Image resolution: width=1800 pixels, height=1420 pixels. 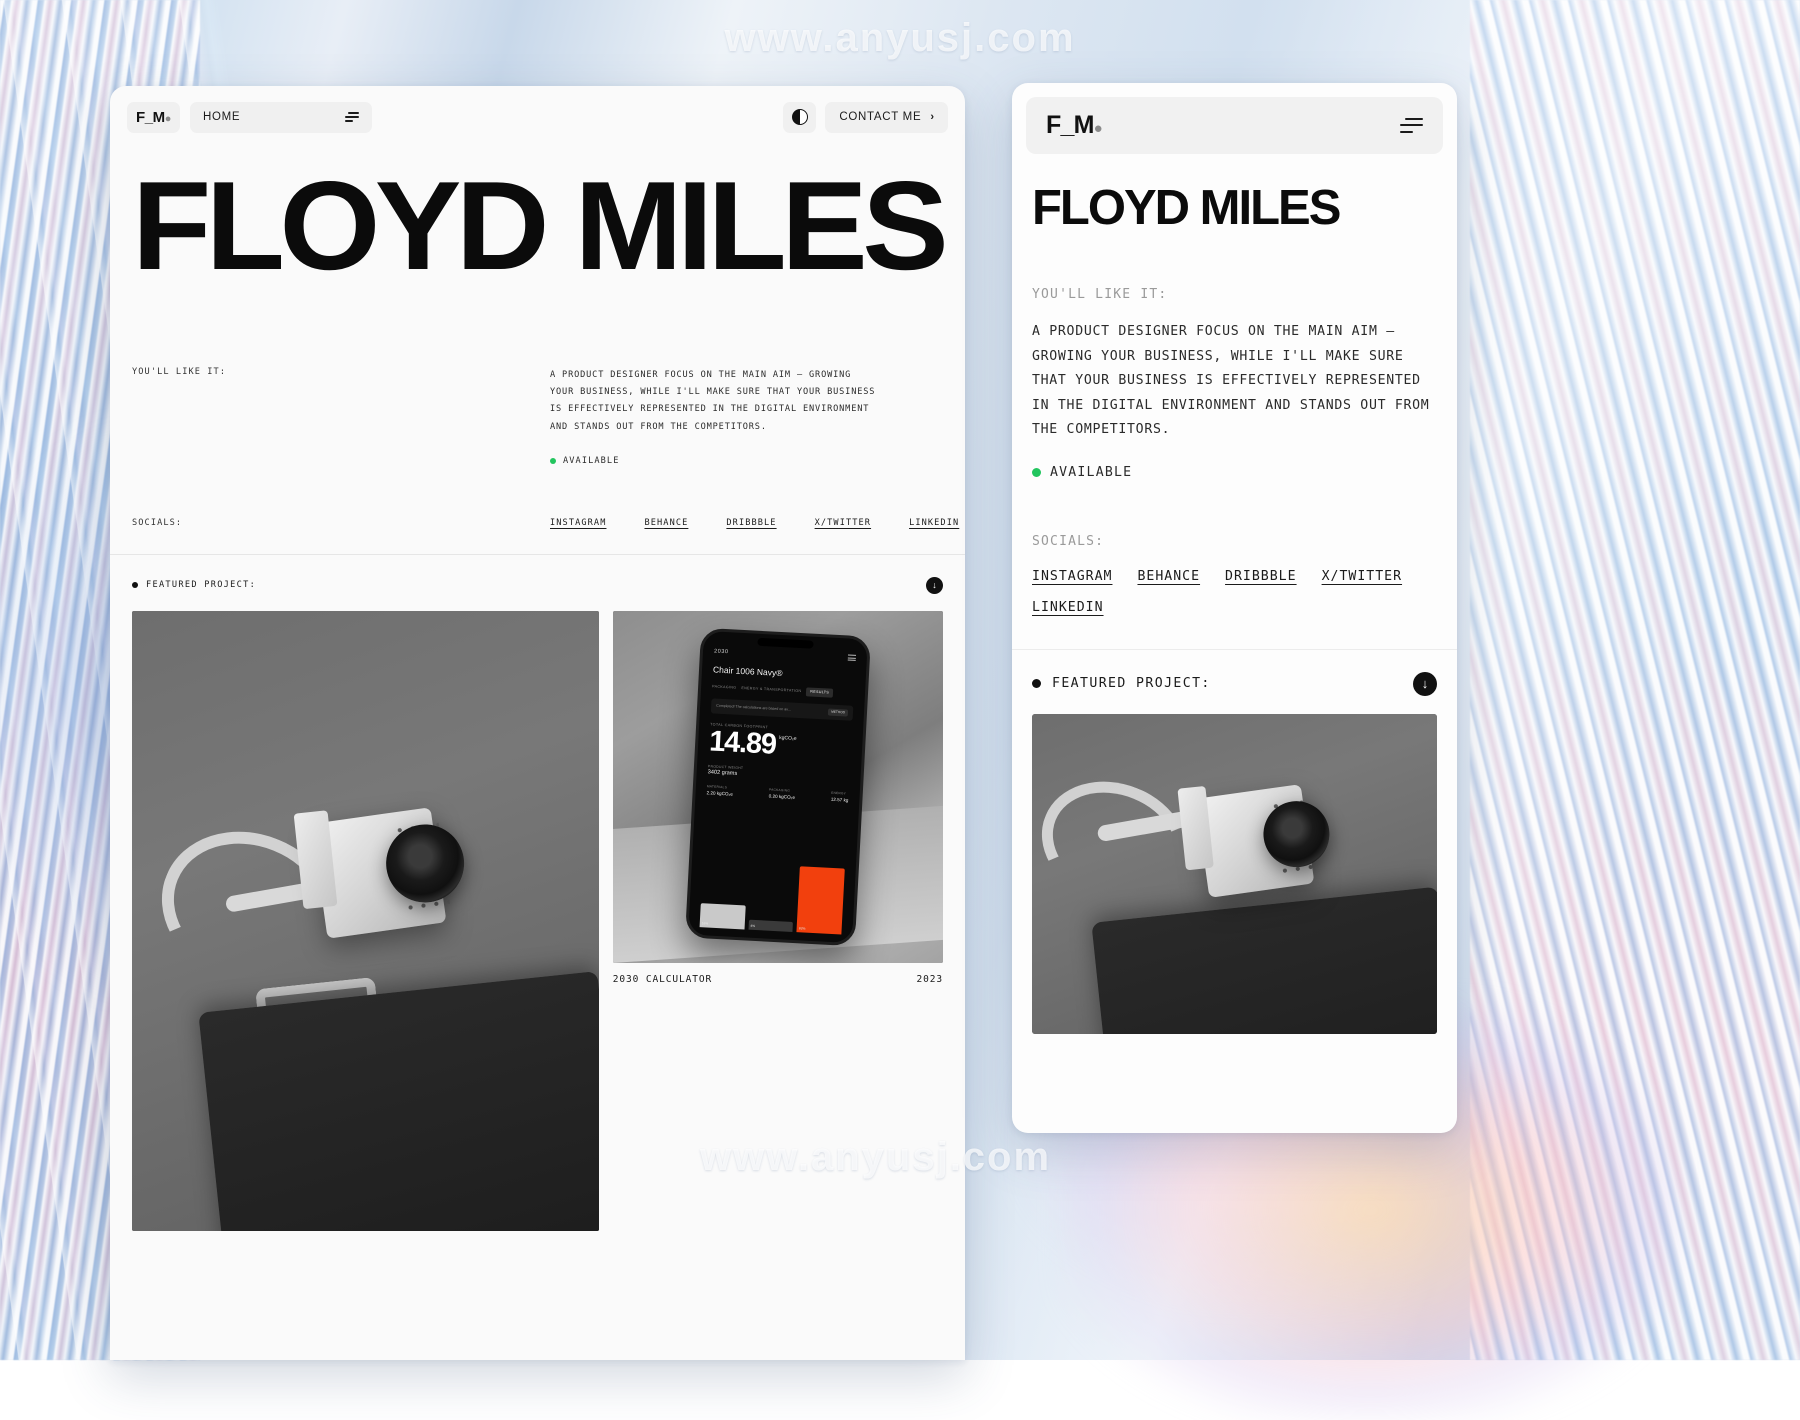 I want to click on phone-metric-value: 14.89, so click(x=742, y=743).